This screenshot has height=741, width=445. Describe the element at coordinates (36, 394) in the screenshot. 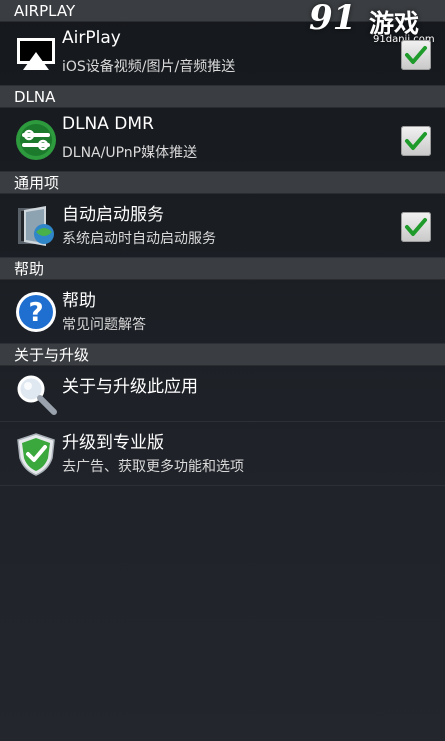

I see `magnifier-icon` at that location.